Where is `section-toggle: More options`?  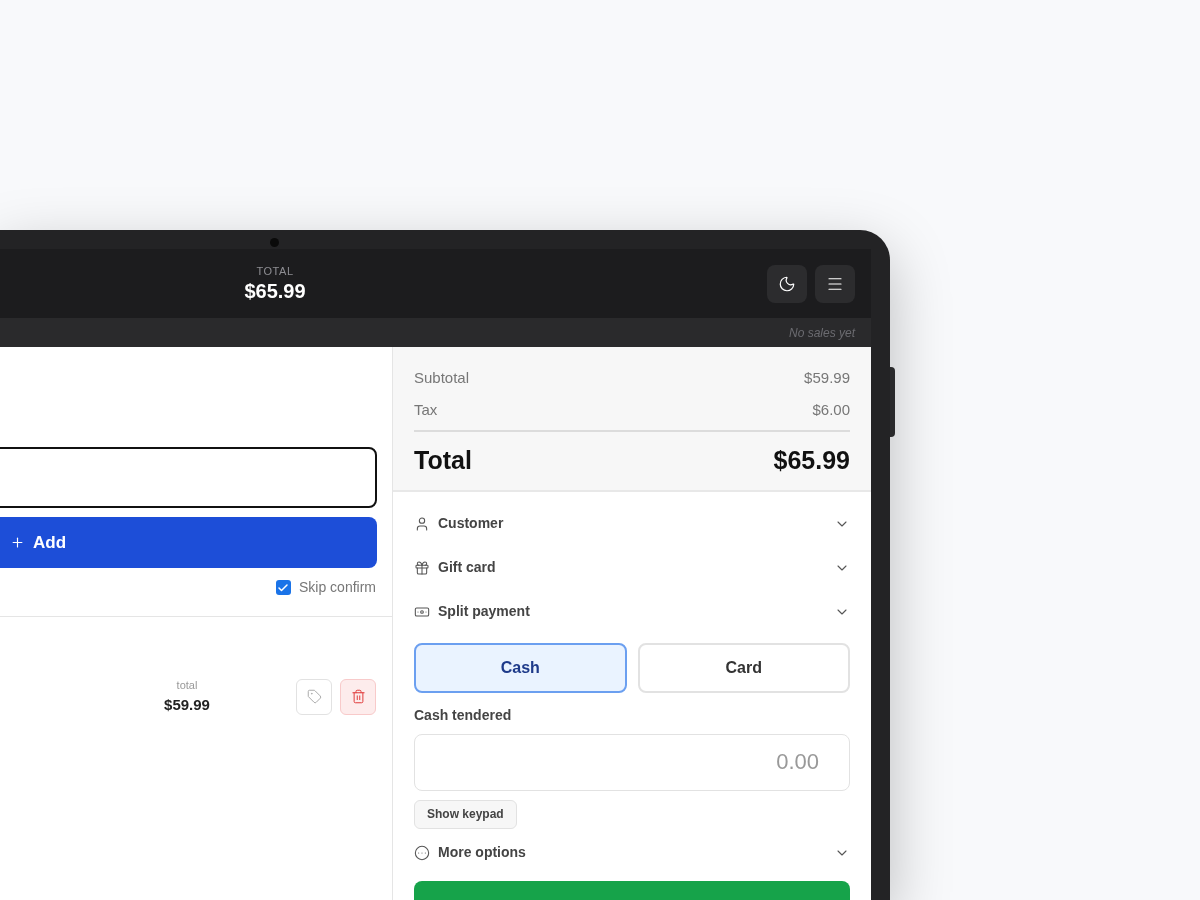
section-toggle: More options is located at coordinates (632, 852).